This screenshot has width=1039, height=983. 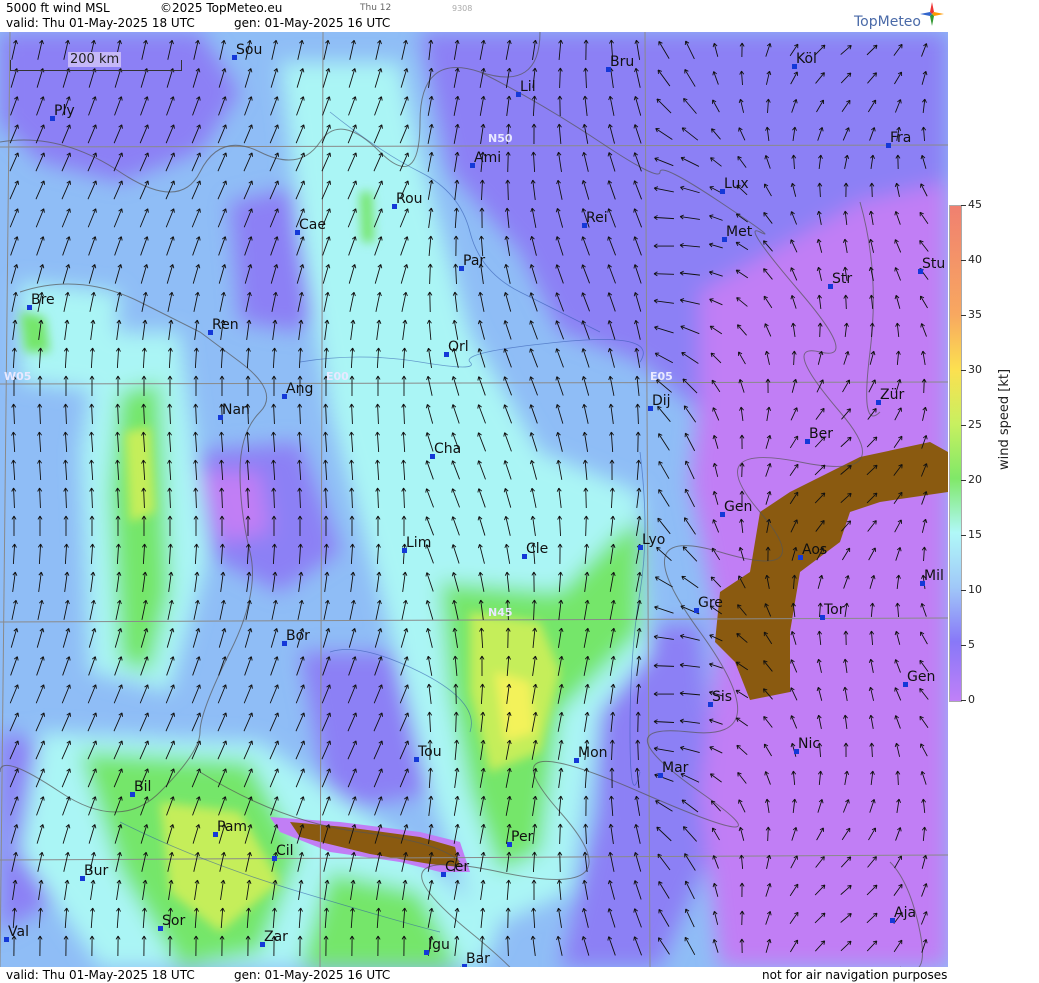 I want to click on city-label: Tou, so click(x=430, y=752).